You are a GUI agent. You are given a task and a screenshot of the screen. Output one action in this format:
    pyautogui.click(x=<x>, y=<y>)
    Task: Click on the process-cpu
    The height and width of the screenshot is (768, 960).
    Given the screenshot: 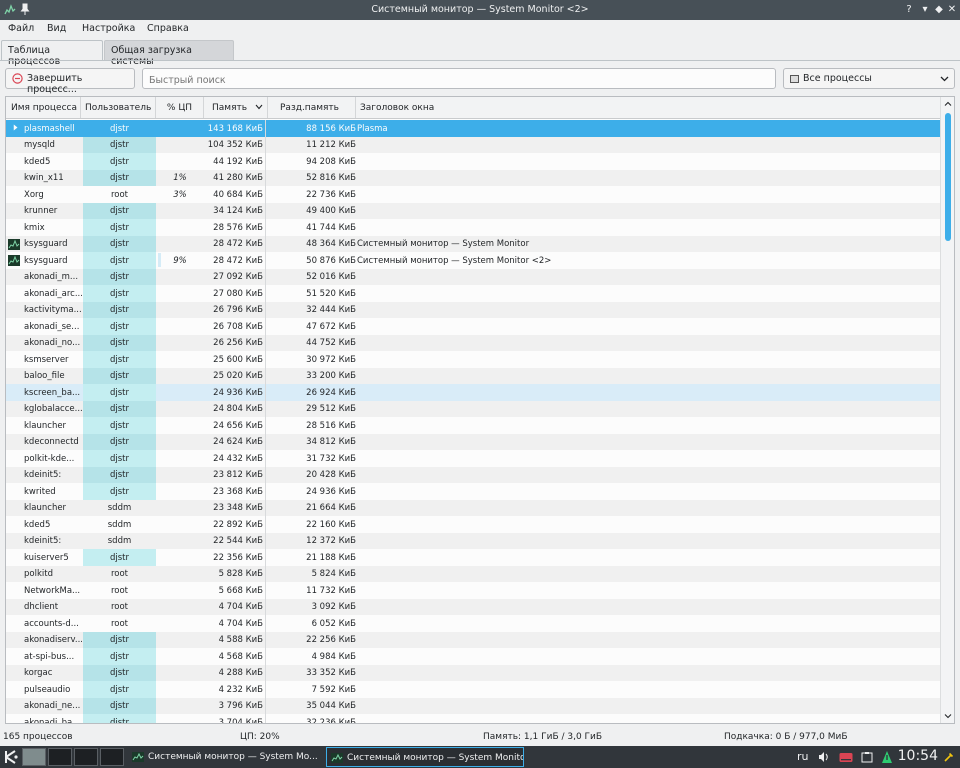 What is the action you would take?
    pyautogui.click(x=180, y=161)
    